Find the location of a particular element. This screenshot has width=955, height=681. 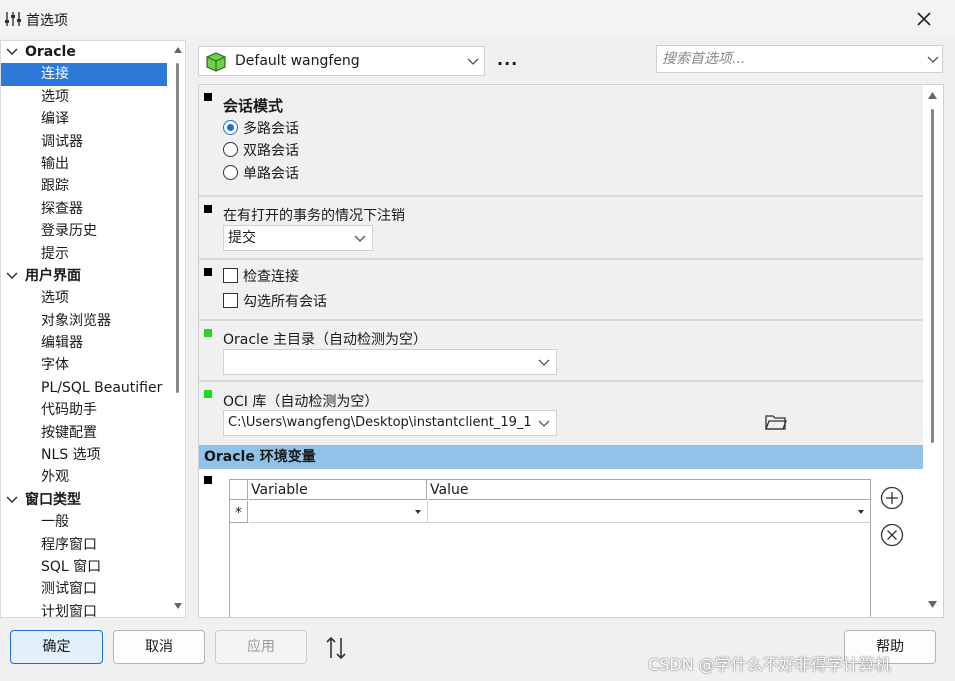

logoff-section: 在有打开的事务的情况下注销 提交 is located at coordinates (561, 228).